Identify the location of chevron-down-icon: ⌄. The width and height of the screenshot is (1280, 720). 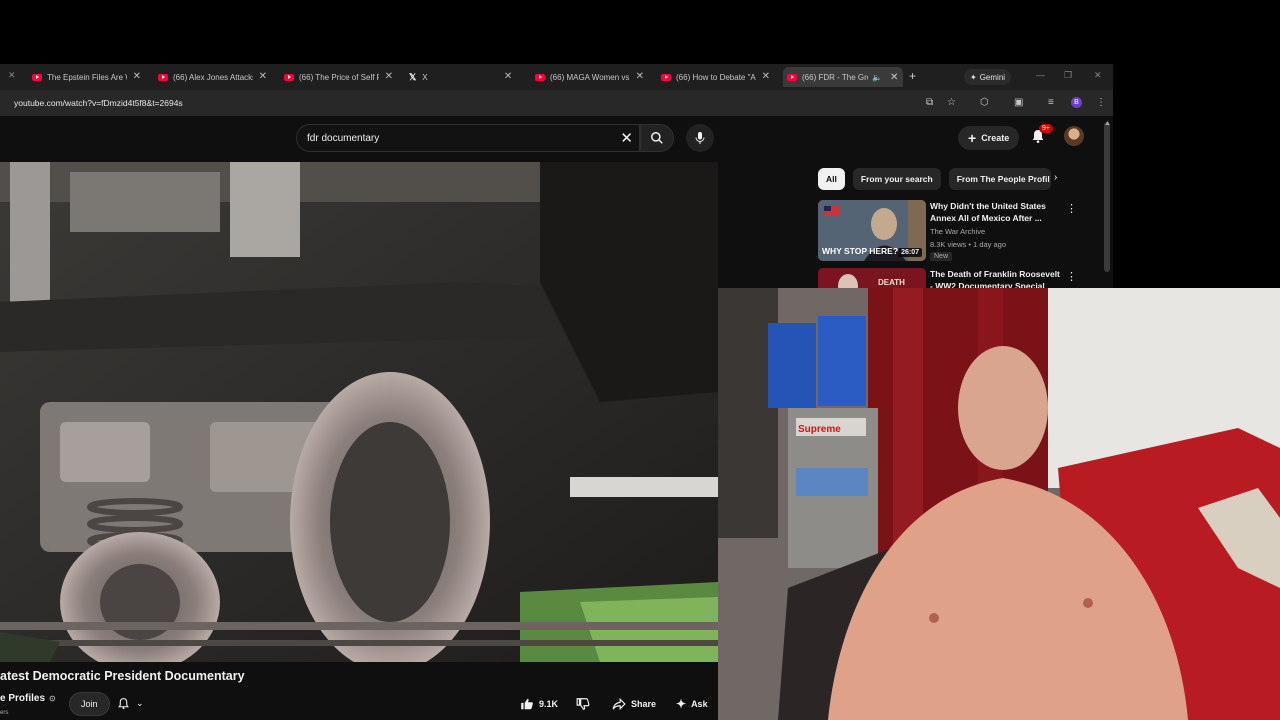
(140, 703).